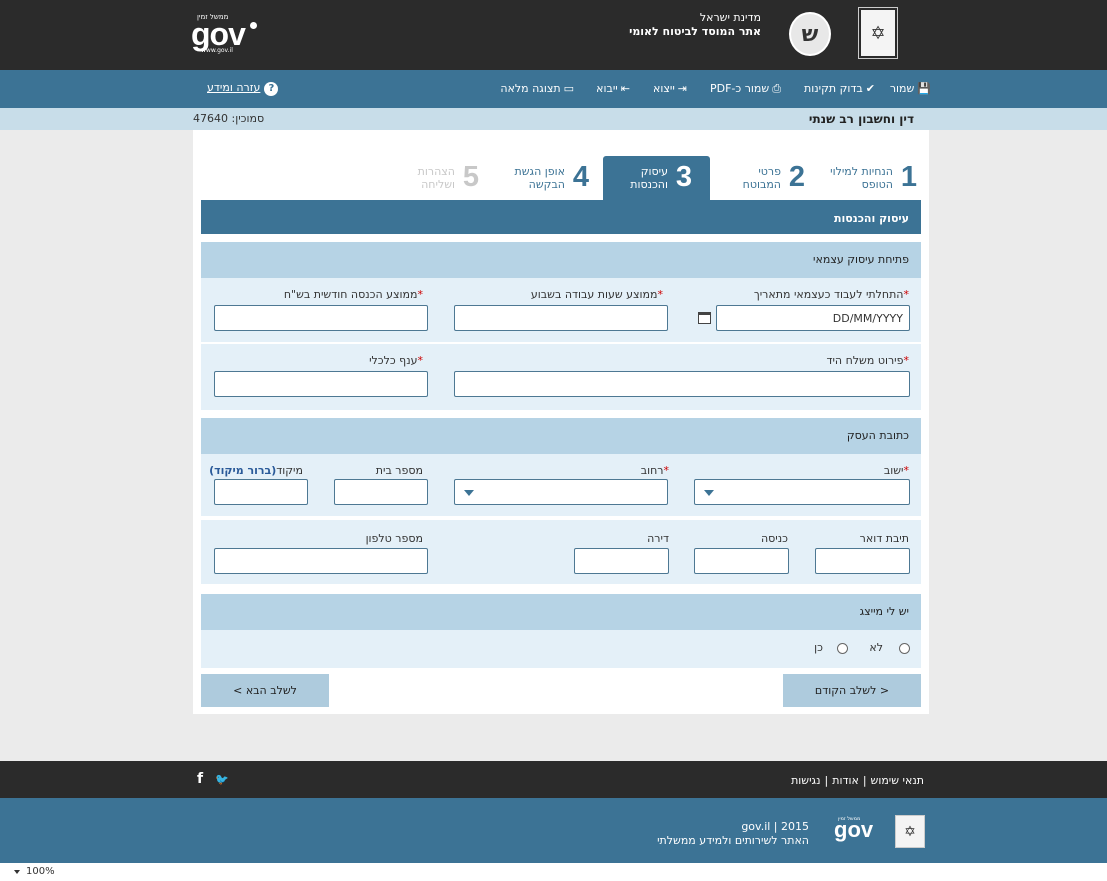 The height and width of the screenshot is (881, 1107). I want to click on street-label: *רחוב, so click(654, 470).